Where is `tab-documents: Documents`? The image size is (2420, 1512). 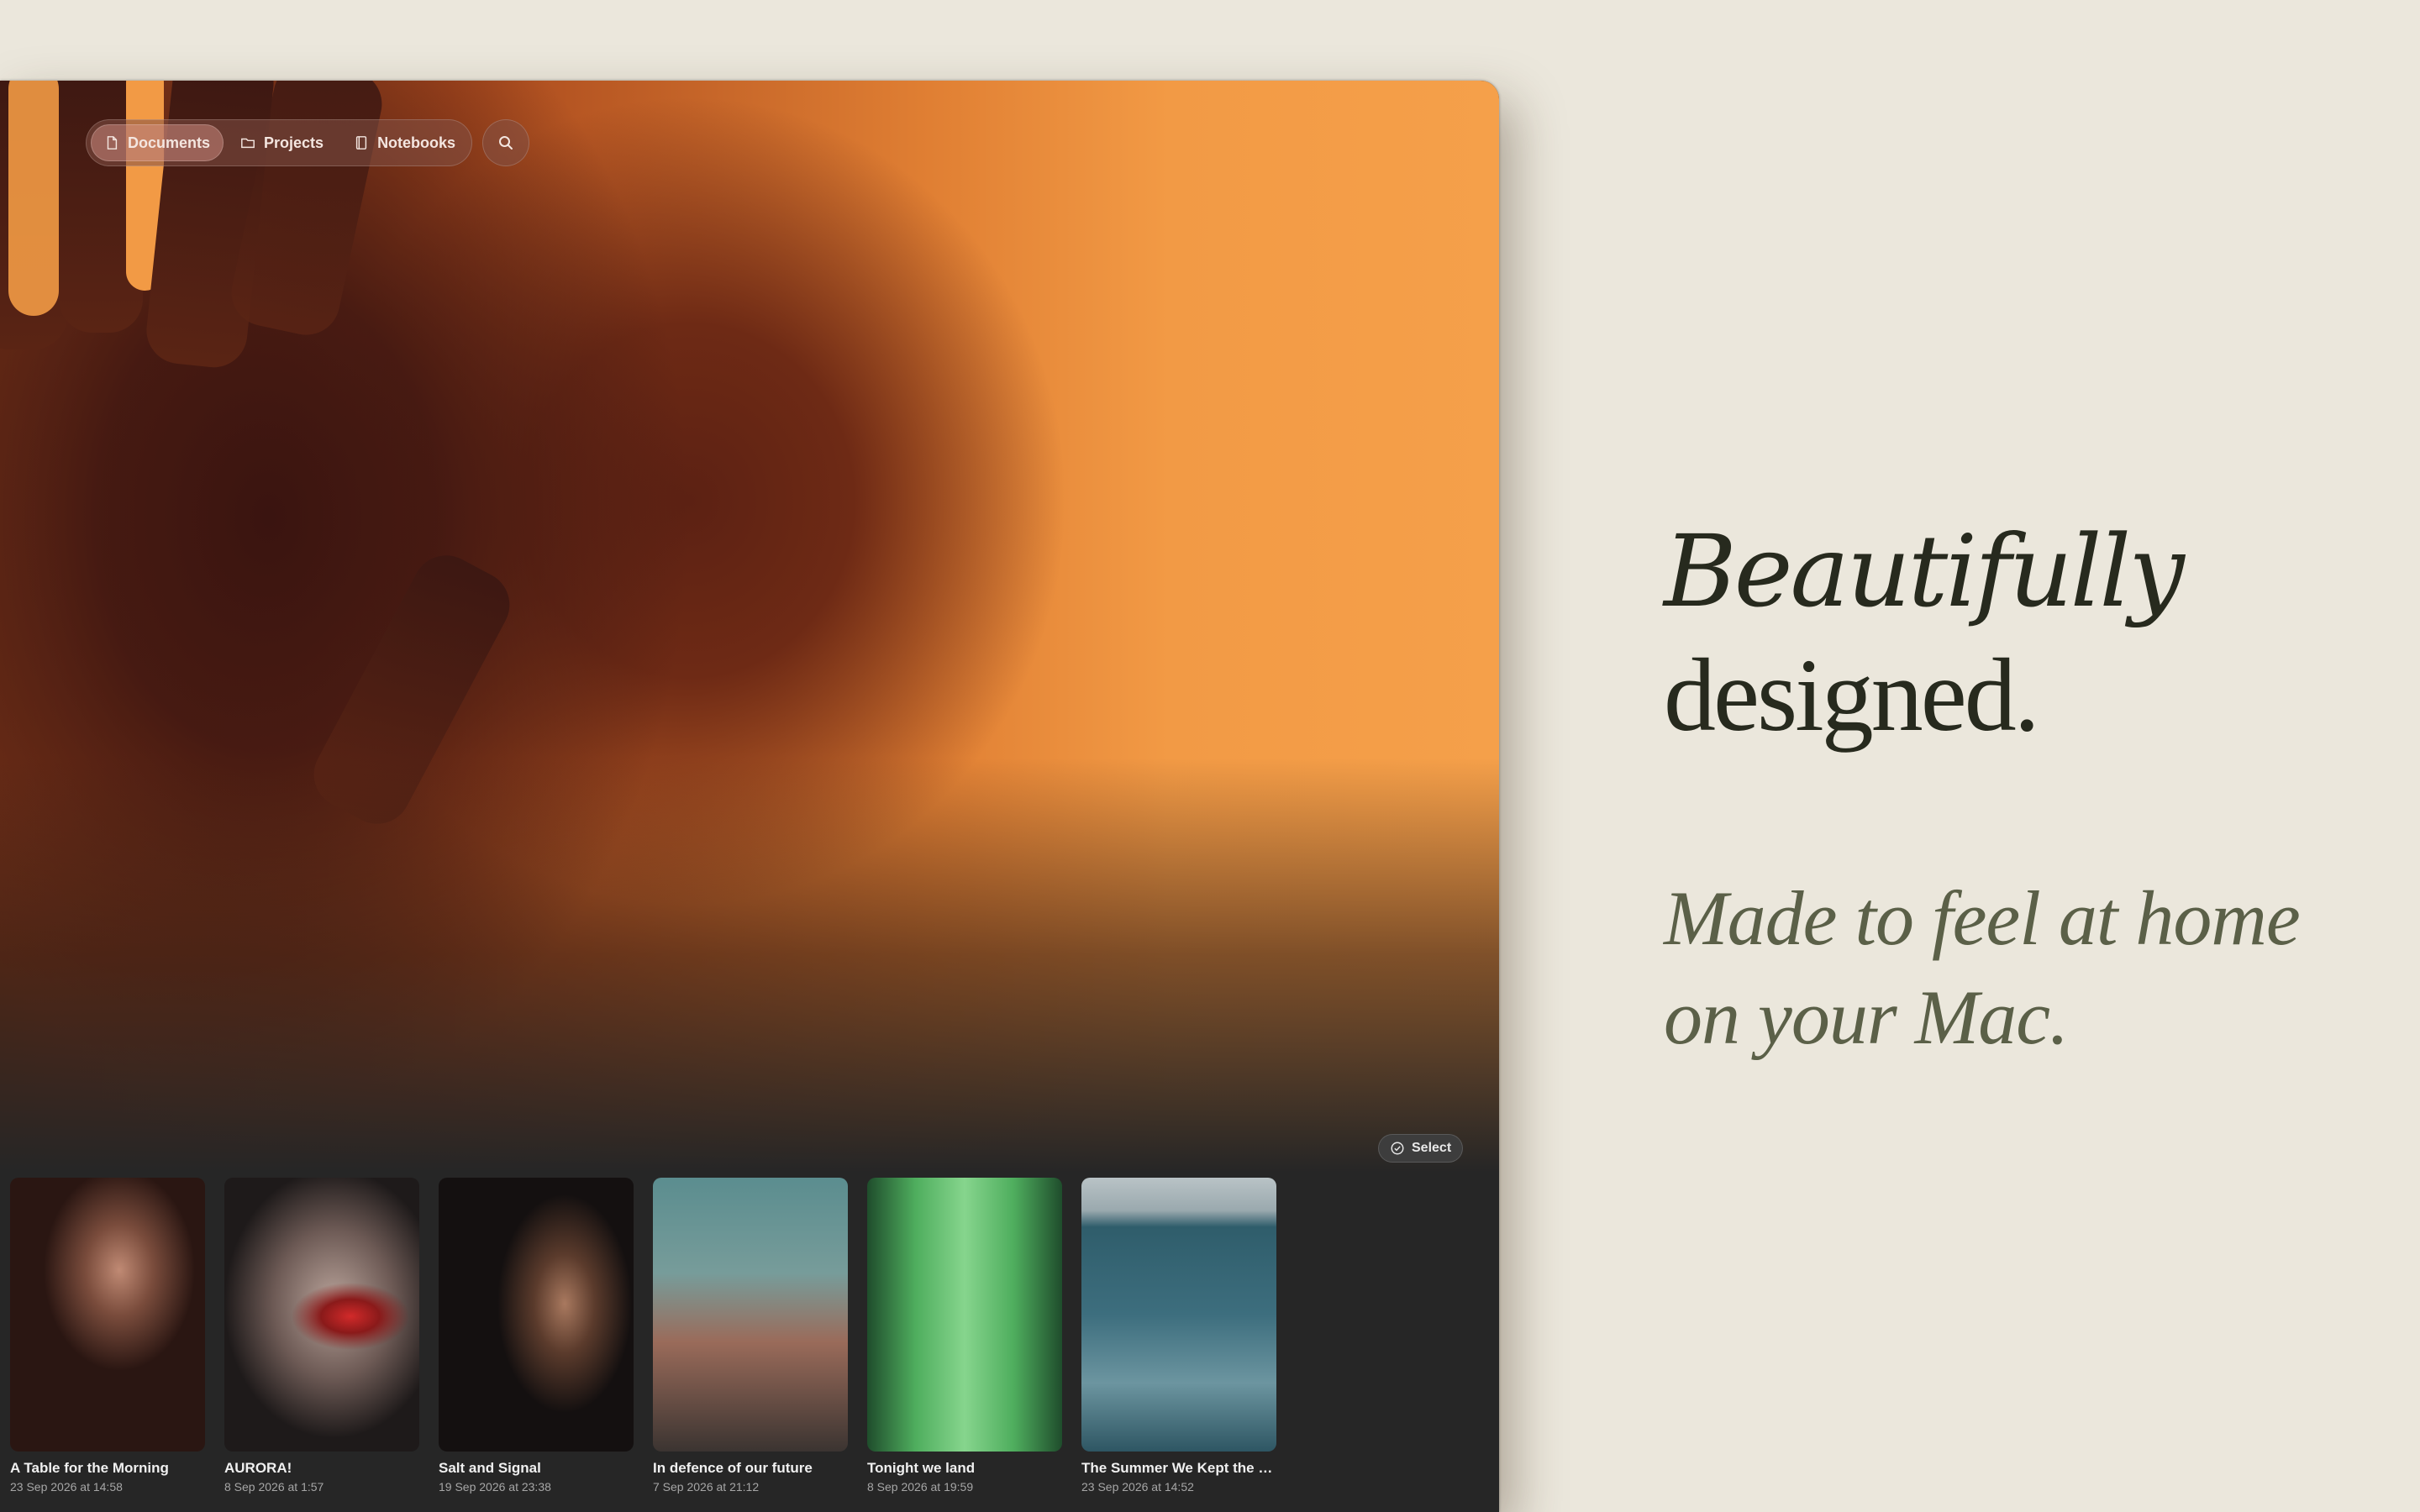 tab-documents: Documents is located at coordinates (157, 142).